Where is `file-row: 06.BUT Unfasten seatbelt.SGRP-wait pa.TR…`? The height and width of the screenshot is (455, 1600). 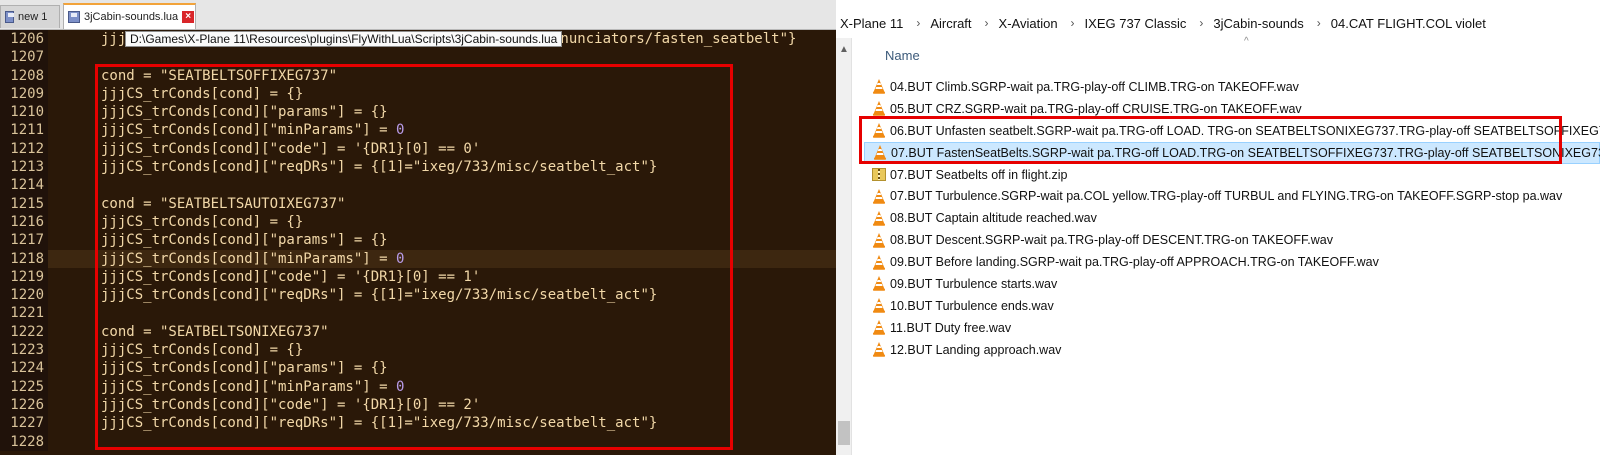 file-row: 06.BUT Unfasten seatbelt.SGRP-wait pa.TR… is located at coordinates (1232, 131).